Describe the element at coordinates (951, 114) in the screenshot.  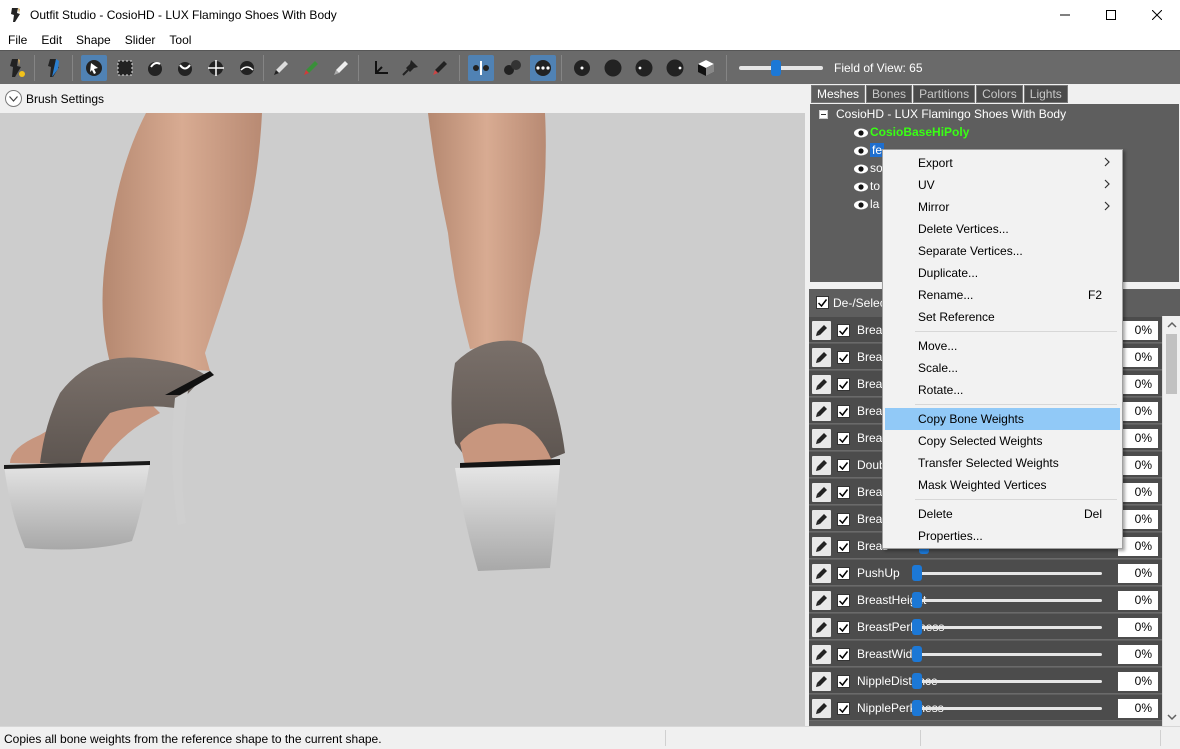
I see `mesh-tree-root: CosioHD - LUX Flamingo Shoes With Body` at that location.